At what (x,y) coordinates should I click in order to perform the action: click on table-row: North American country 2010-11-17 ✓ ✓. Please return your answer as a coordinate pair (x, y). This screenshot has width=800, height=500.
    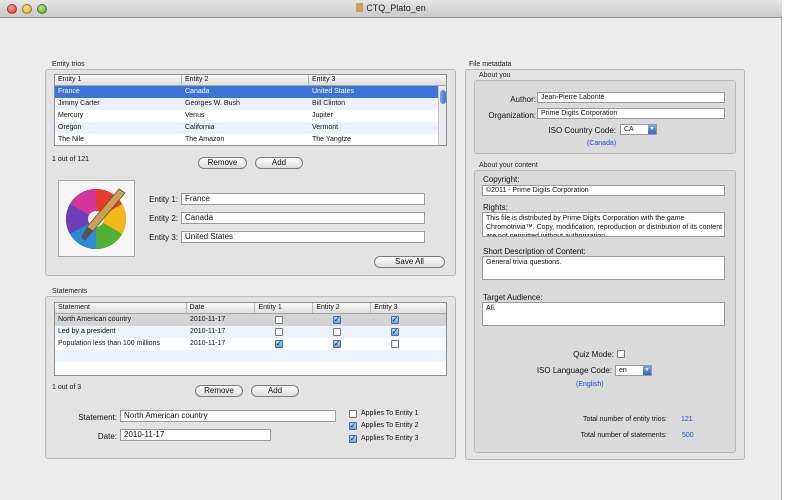
    Looking at the image, I should click on (250, 320).